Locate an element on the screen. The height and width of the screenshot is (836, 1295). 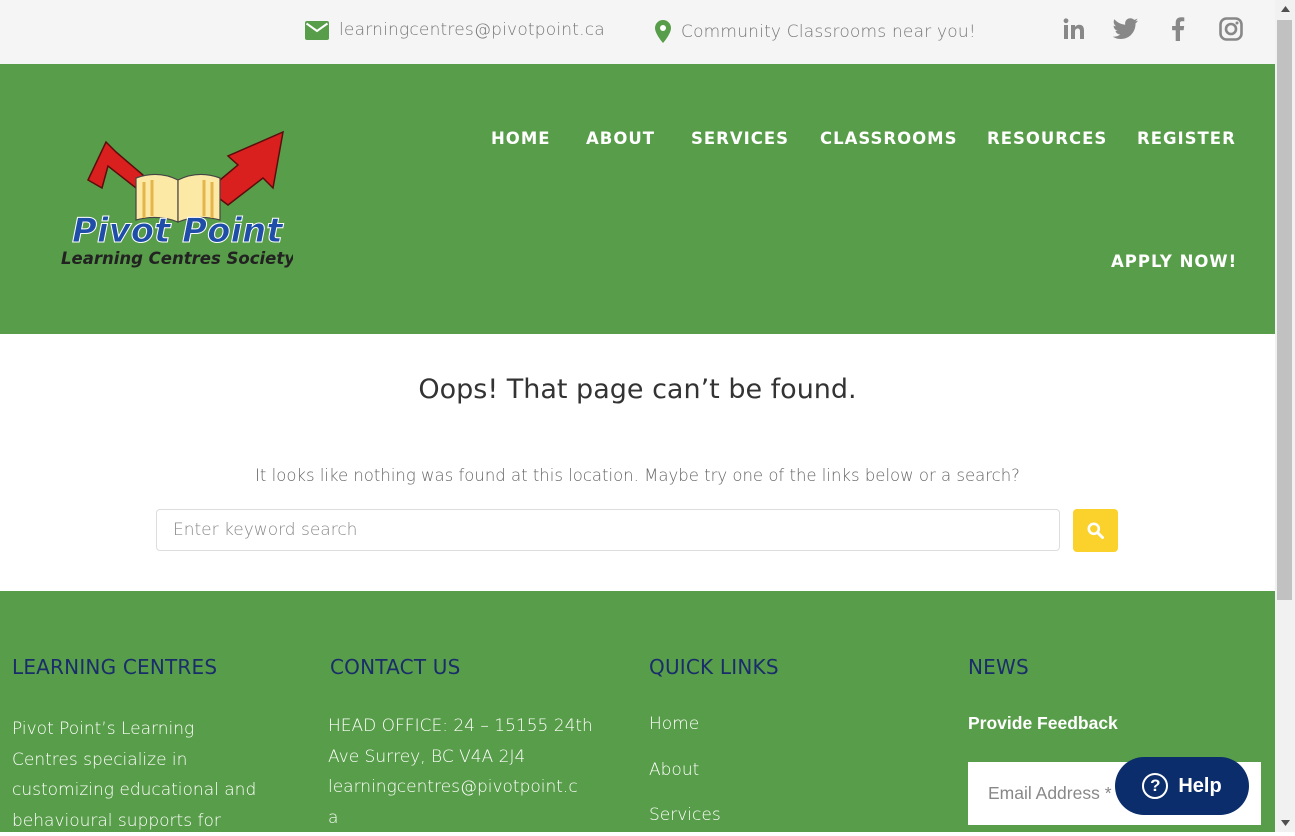
help-label: Help is located at coordinates (1199, 786).